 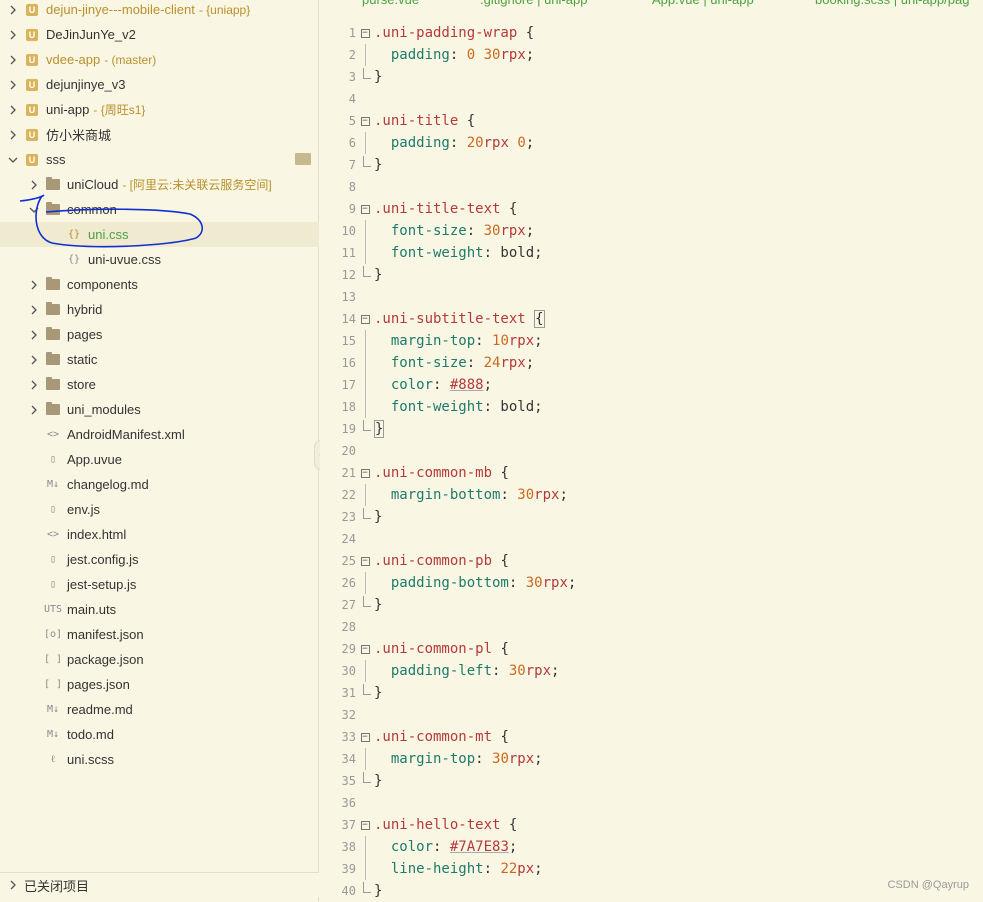 I want to click on tree-item: Usss, so click(x=159, y=159).